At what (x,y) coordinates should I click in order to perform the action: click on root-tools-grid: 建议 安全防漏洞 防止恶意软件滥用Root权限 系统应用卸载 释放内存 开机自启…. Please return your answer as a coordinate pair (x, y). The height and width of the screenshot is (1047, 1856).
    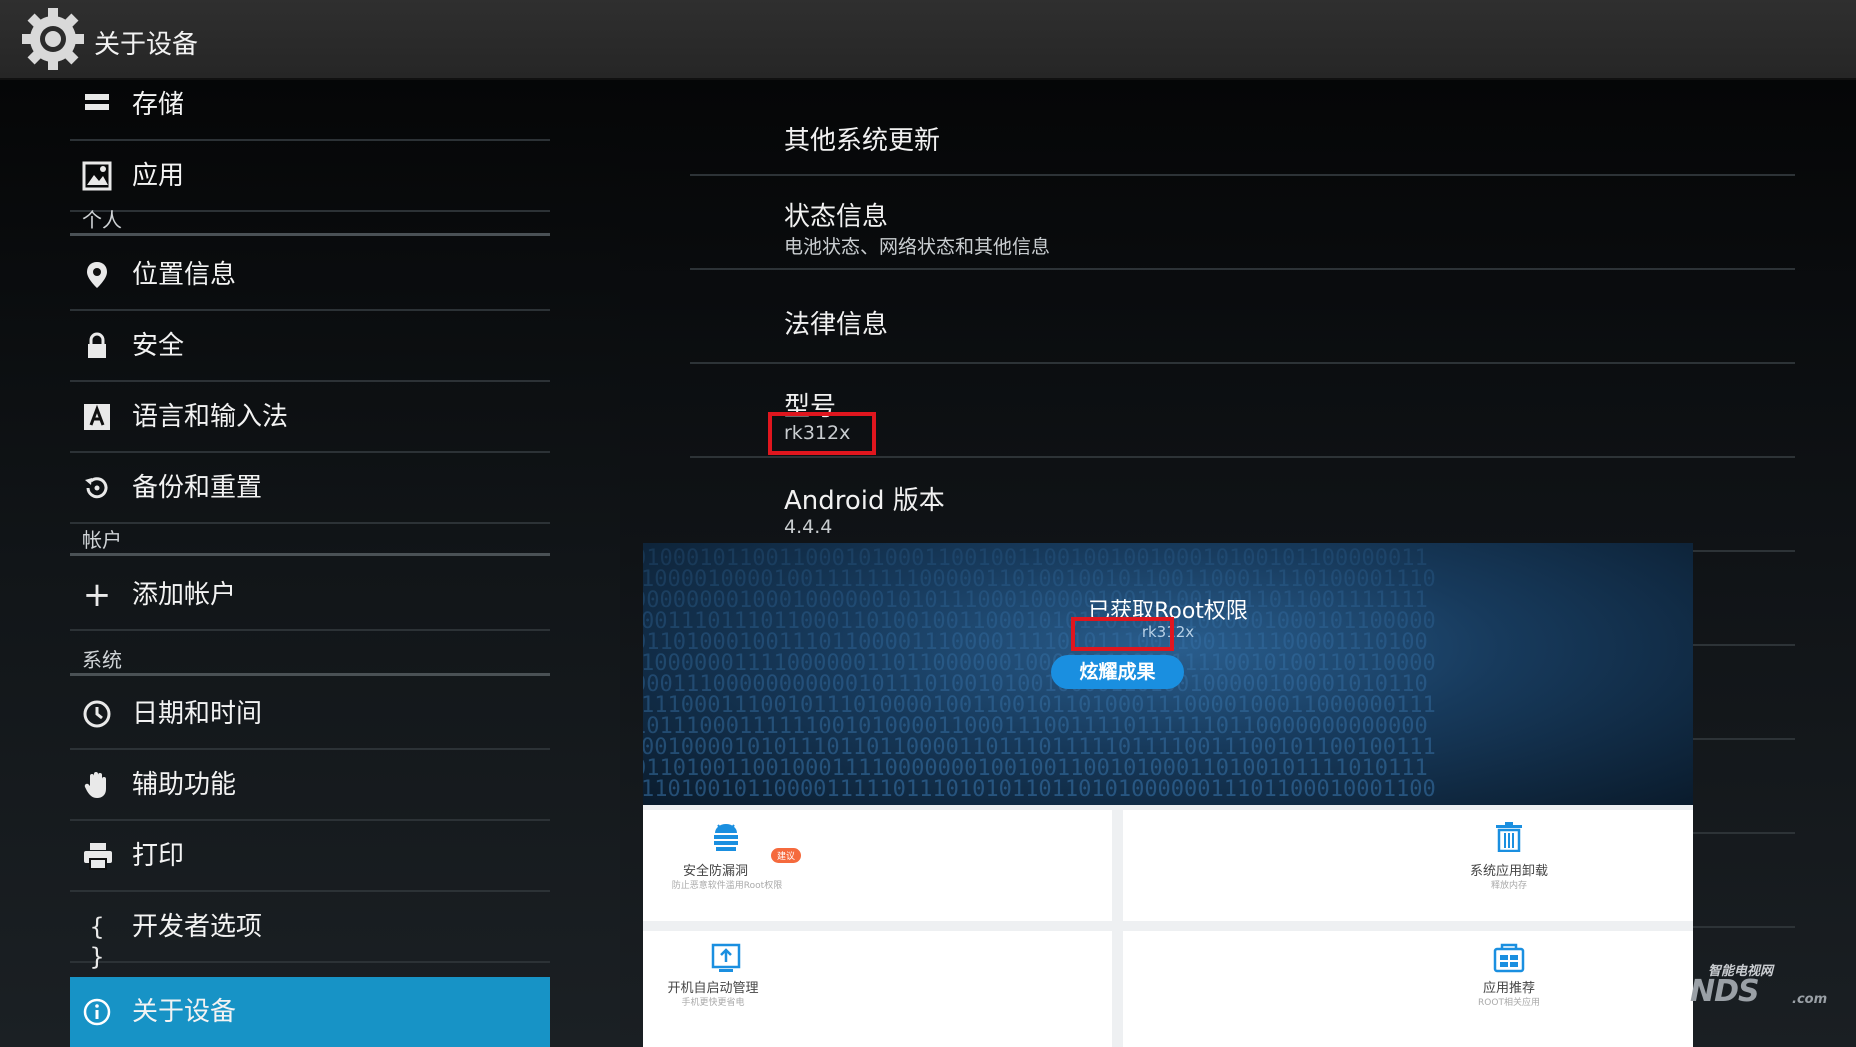
    Looking at the image, I should click on (1168, 926).